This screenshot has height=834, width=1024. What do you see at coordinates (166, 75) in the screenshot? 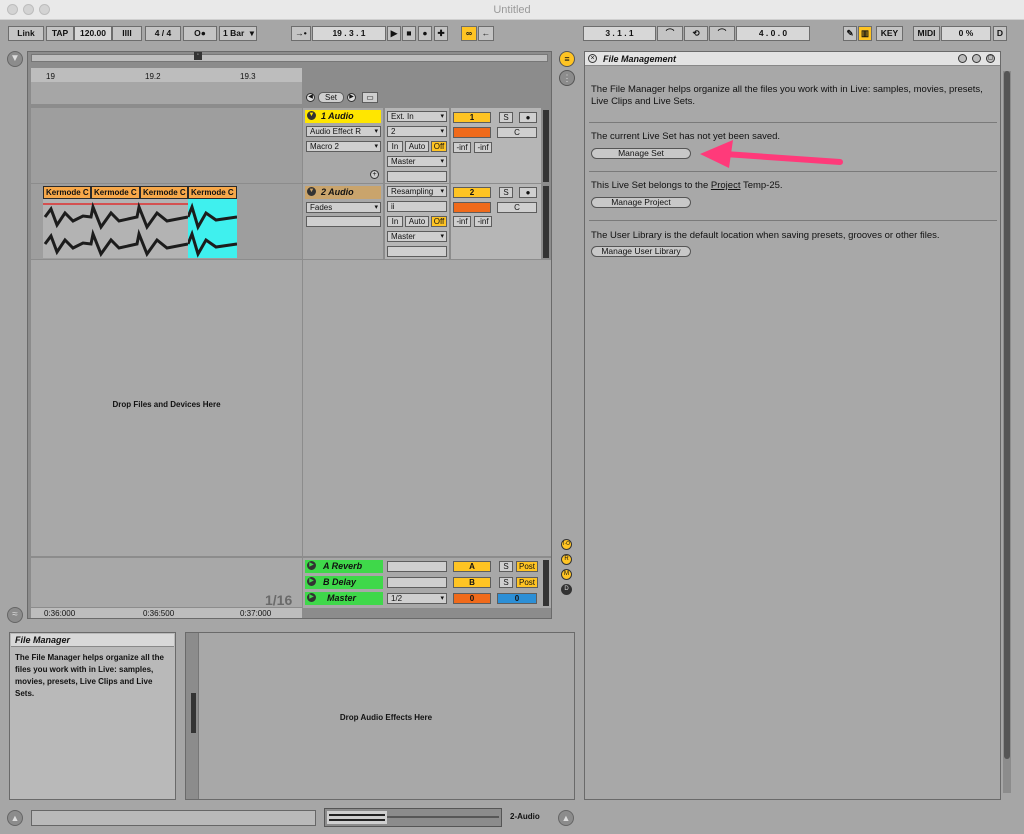
I see `beat-time-ruler` at bounding box center [166, 75].